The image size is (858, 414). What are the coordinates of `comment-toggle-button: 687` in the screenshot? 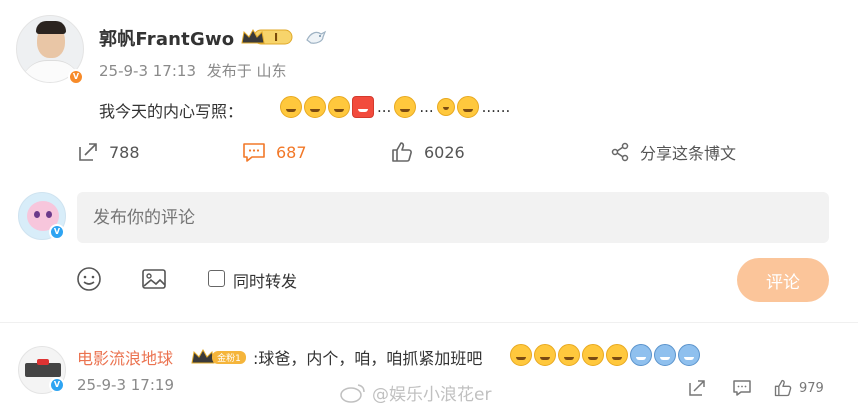 It's located at (274, 152).